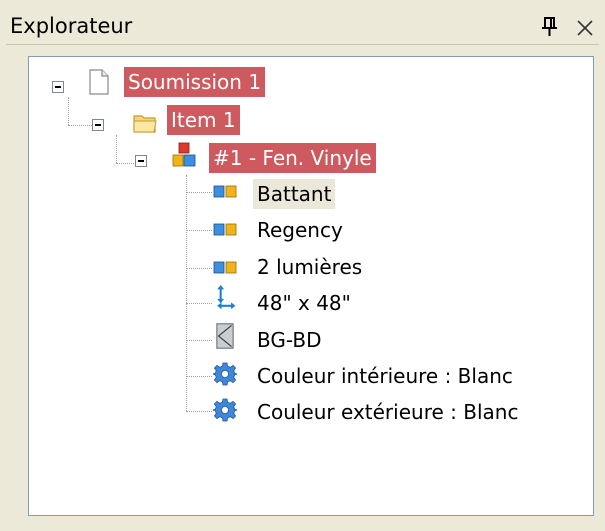 The width and height of the screenshot is (605, 531). What do you see at coordinates (585, 28) in the screenshot?
I see `close-icon` at bounding box center [585, 28].